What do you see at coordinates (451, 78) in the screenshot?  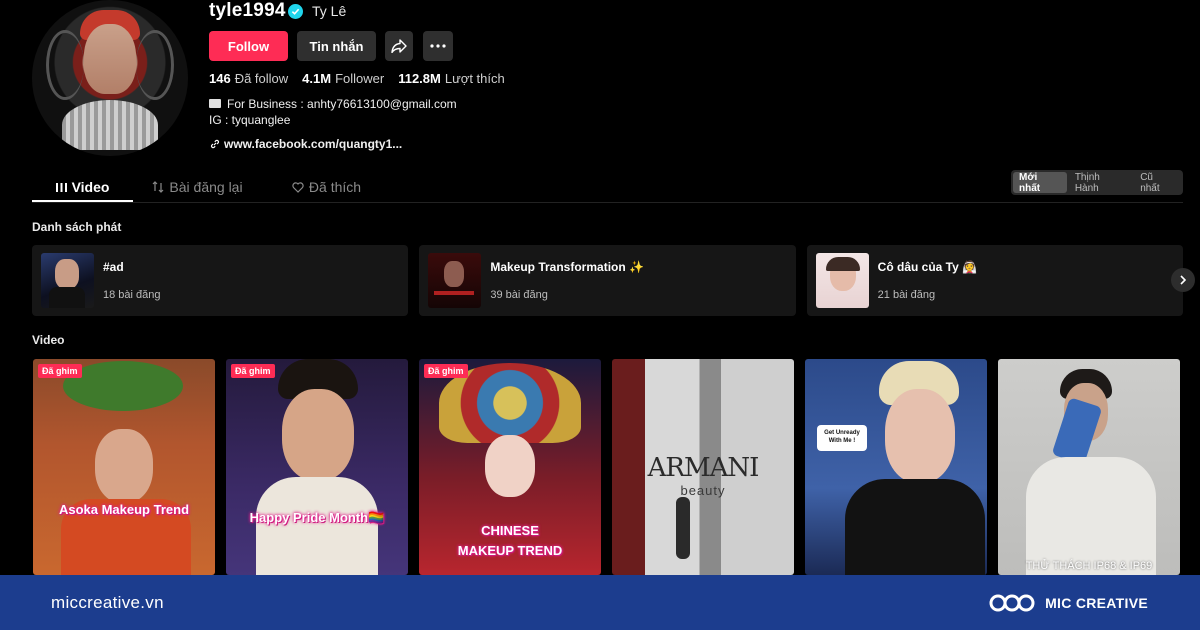 I see `stat-likes: 112.8M Lượt thích` at bounding box center [451, 78].